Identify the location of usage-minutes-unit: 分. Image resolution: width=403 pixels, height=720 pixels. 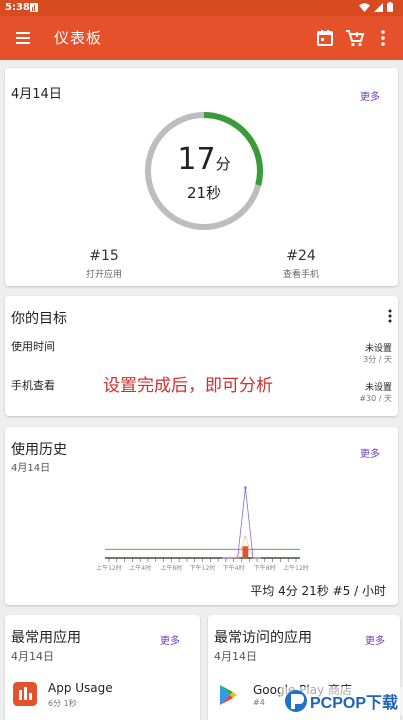
(223, 164).